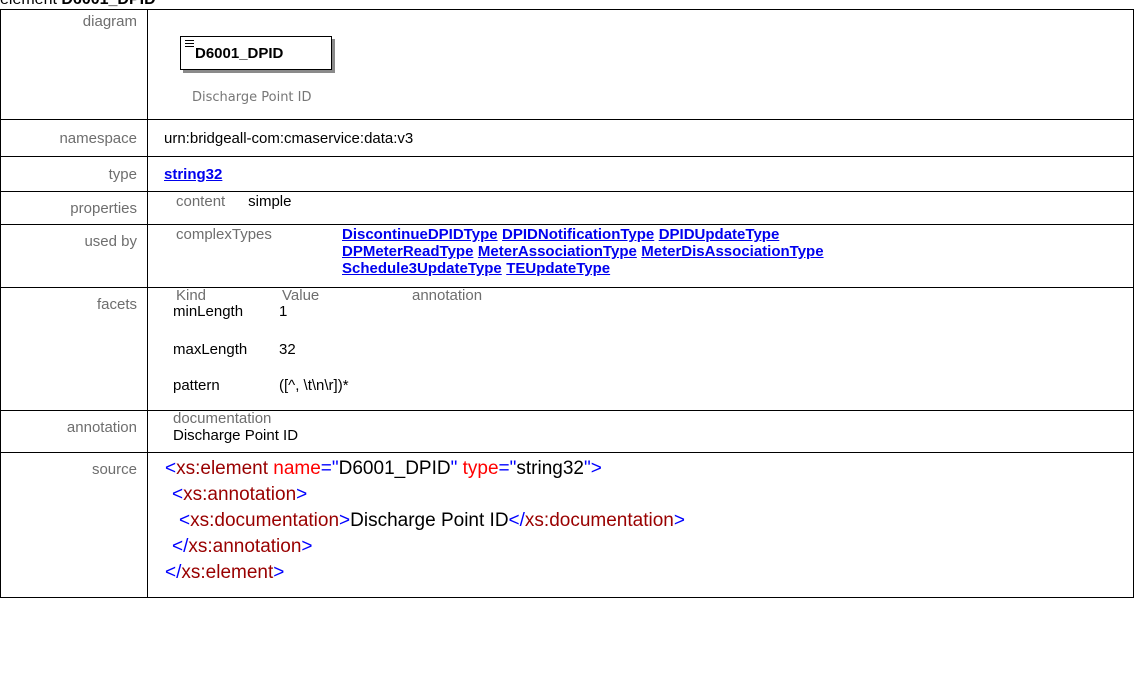 Image resolution: width=1134 pixels, height=697 pixels. Describe the element at coordinates (301, 295) in the screenshot. I see `facets-header-value: Value` at that location.